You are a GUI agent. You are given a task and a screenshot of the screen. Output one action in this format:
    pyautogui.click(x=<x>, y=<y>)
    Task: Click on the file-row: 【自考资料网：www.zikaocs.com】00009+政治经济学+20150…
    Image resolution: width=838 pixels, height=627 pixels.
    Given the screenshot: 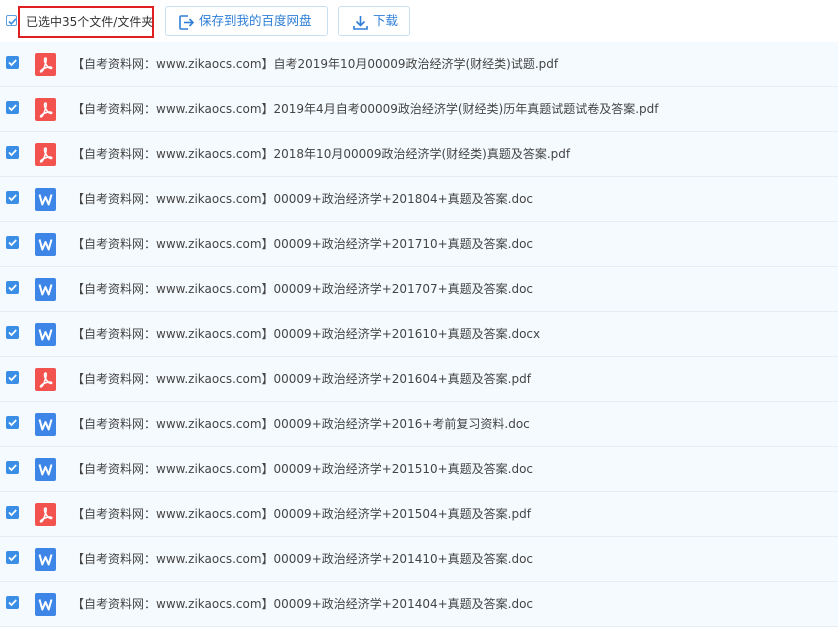 What is the action you would take?
    pyautogui.click(x=419, y=514)
    